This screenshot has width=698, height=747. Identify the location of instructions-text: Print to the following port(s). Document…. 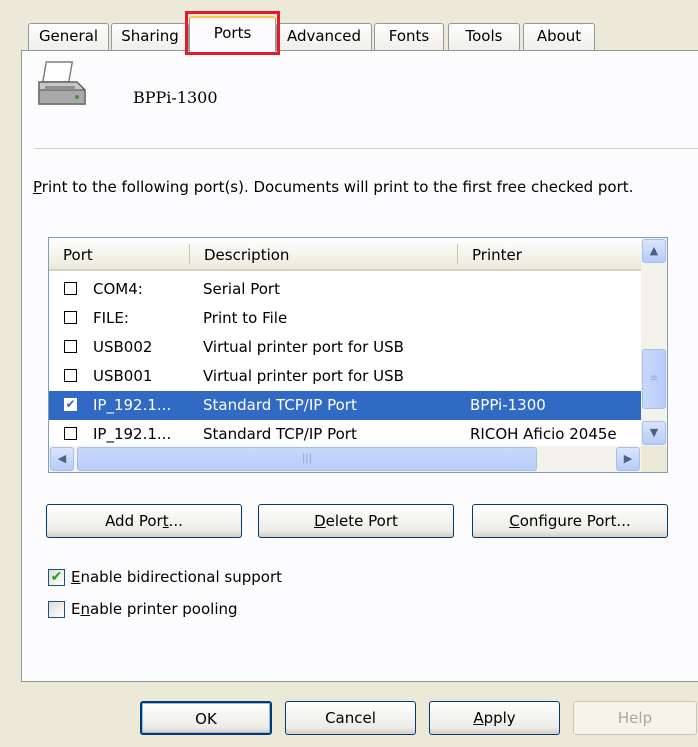
(333, 187).